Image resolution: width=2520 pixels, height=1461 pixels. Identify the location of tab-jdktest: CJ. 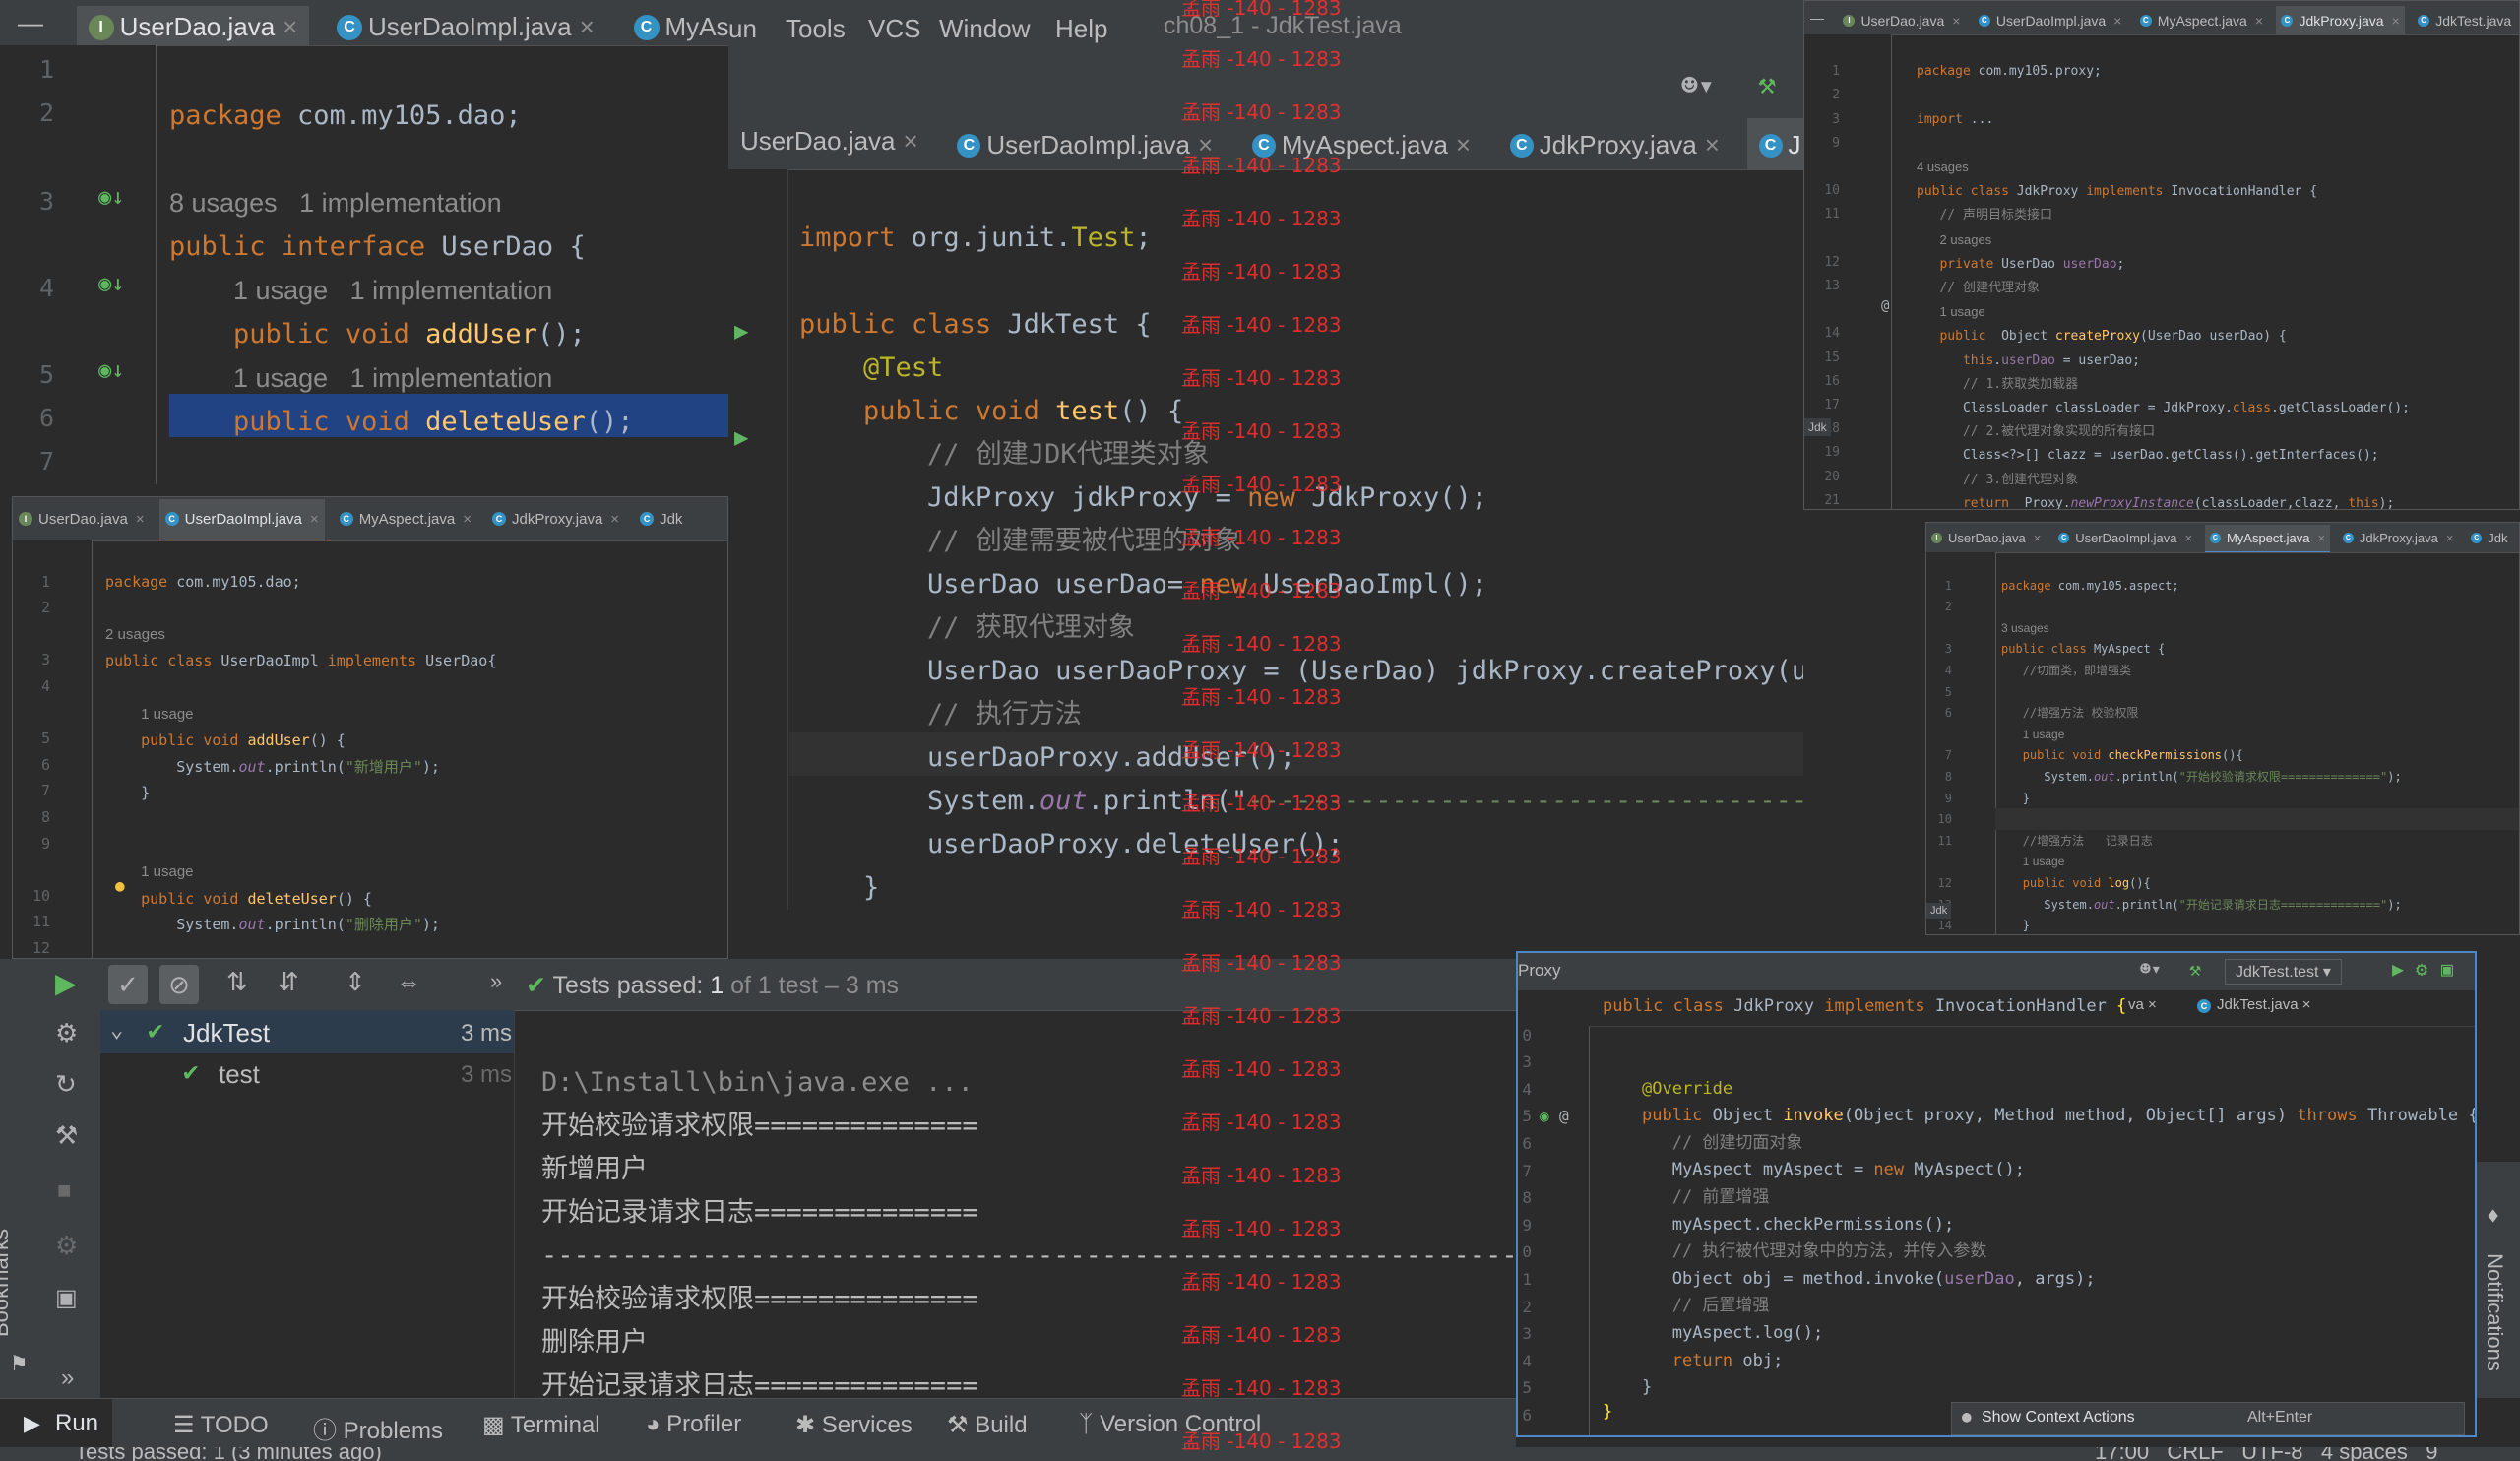
(1774, 143).